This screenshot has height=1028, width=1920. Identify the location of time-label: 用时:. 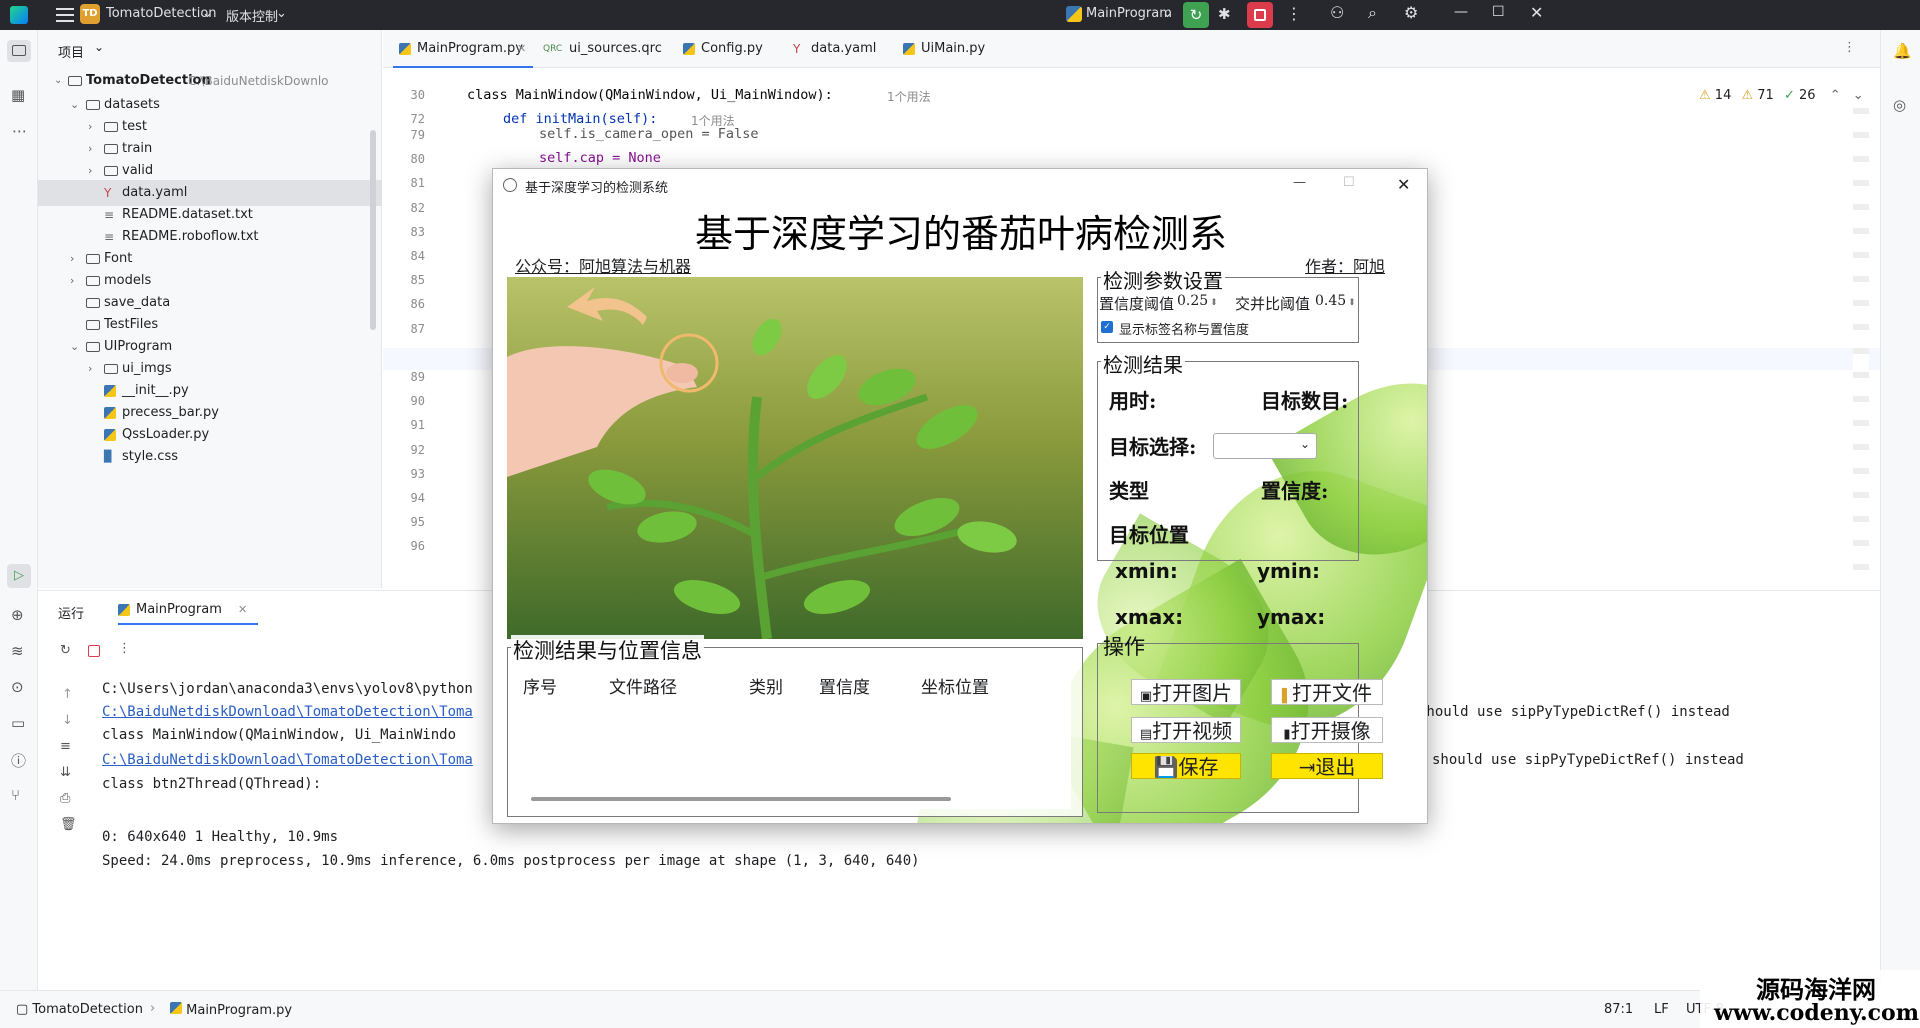
(1133, 401).